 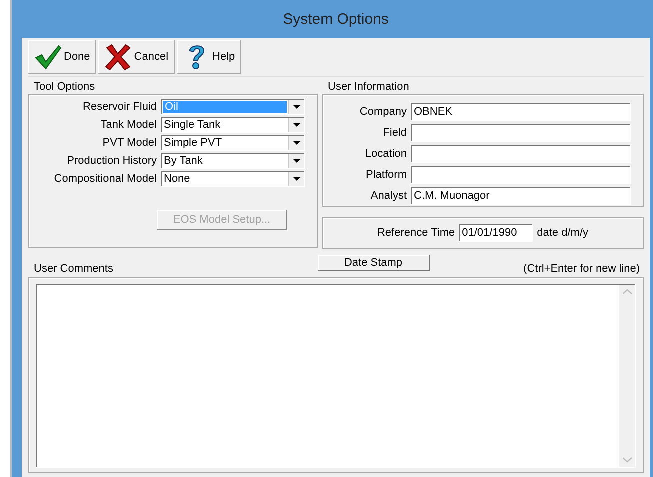 I want to click on dropdown-value: Simple PVT, so click(x=193, y=143).